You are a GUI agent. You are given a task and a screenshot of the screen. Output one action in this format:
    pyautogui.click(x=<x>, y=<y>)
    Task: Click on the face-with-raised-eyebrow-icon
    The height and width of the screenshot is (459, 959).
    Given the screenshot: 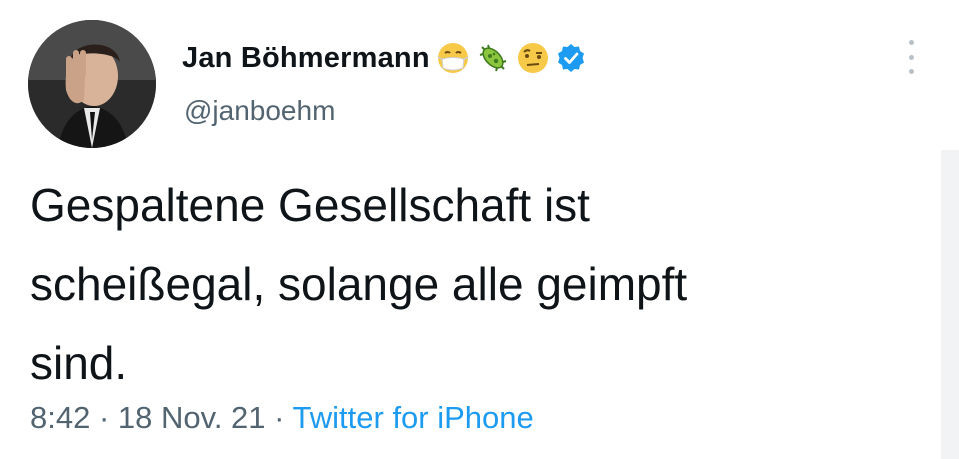 What is the action you would take?
    pyautogui.click(x=533, y=58)
    